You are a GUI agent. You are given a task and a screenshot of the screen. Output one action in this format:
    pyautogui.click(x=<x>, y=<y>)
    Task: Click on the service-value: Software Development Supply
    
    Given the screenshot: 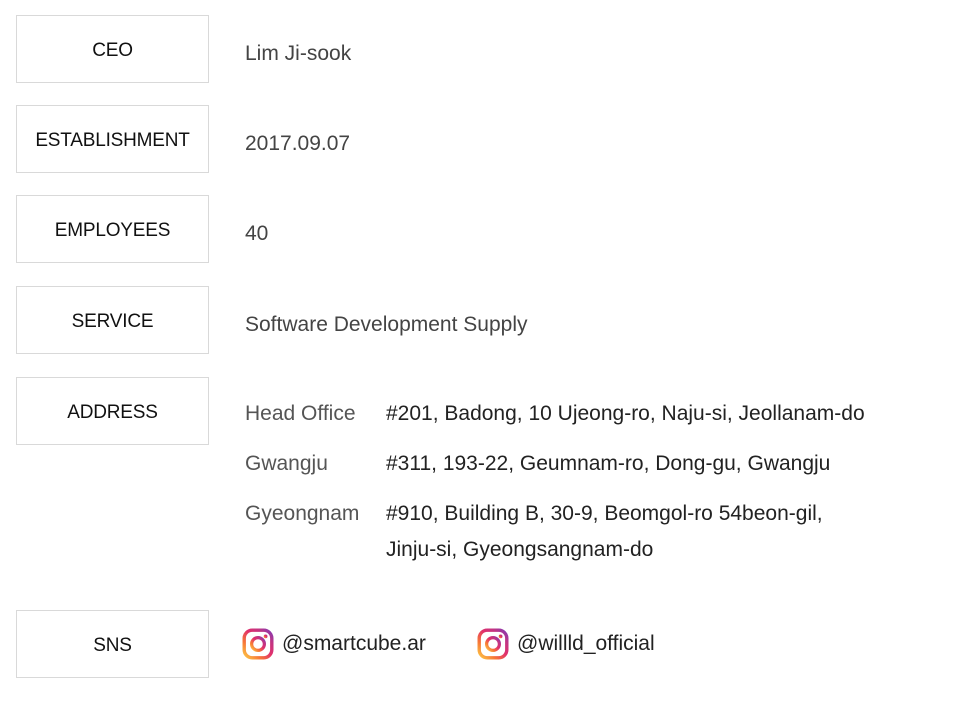 What is the action you would take?
    pyautogui.click(x=386, y=324)
    